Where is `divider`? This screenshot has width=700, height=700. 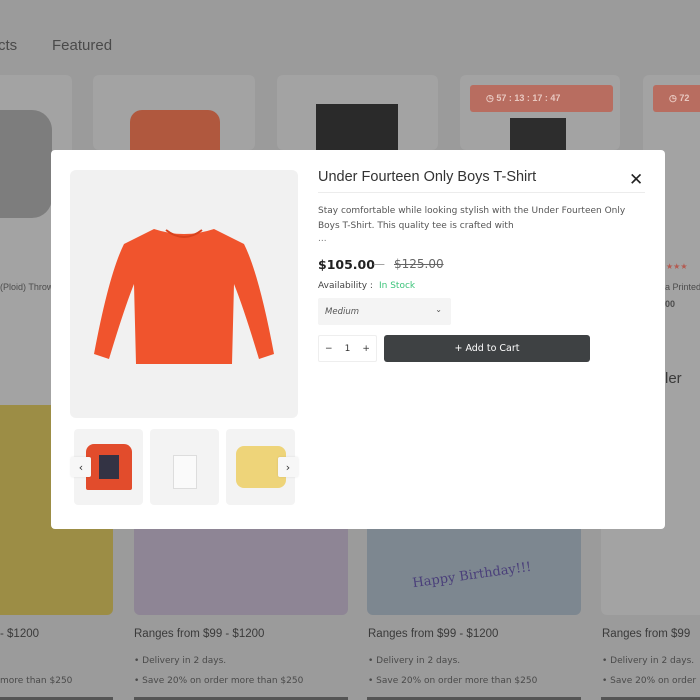
divider is located at coordinates (481, 192).